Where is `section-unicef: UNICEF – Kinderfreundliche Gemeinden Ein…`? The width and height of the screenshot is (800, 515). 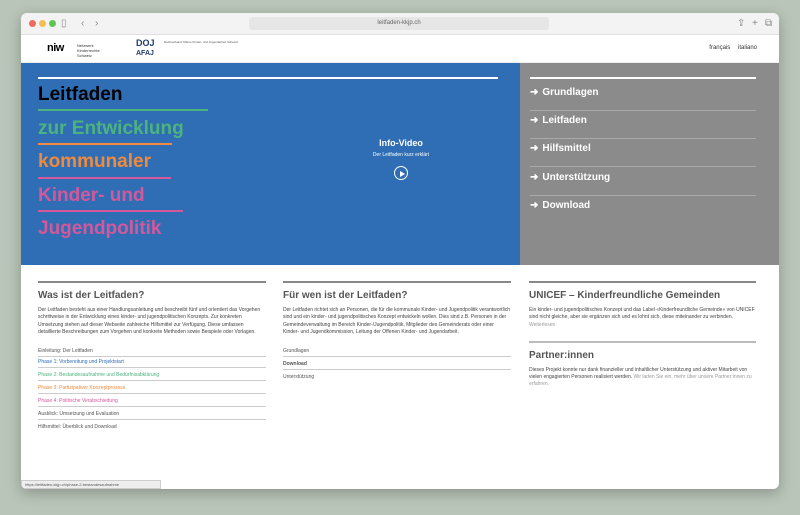
section-unicef: UNICEF – Kinderfreundliche Gemeinden Ein… is located at coordinates (642, 335).